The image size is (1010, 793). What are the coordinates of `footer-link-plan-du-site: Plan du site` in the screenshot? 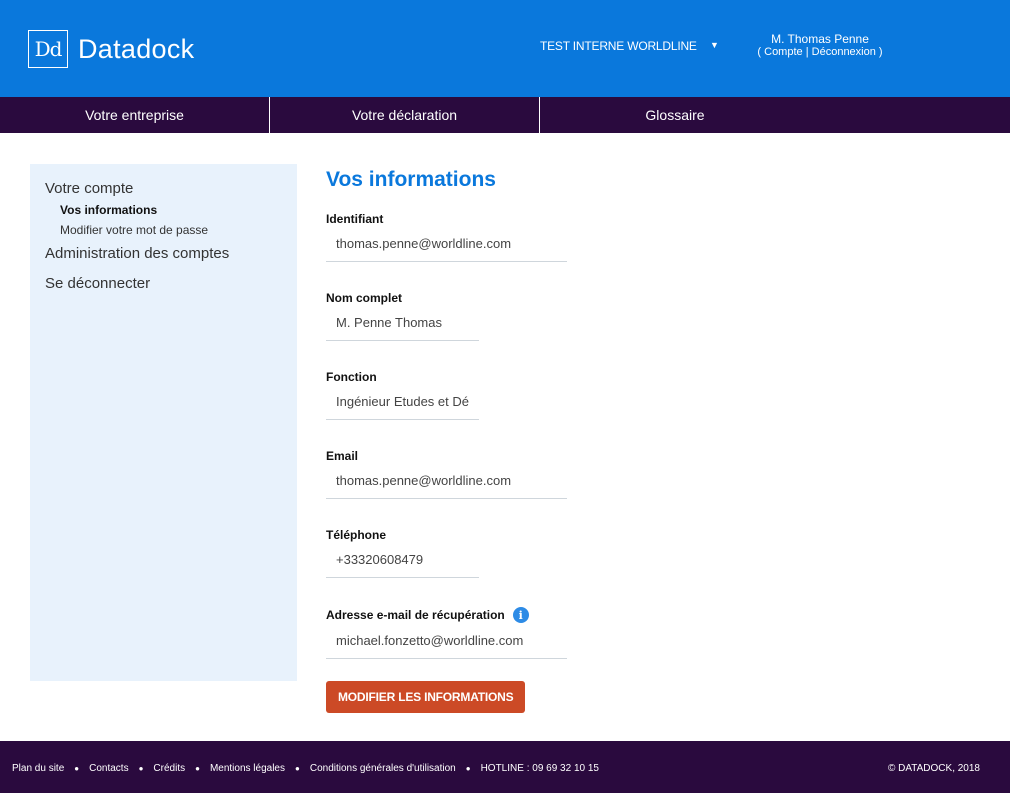 It's located at (38, 768).